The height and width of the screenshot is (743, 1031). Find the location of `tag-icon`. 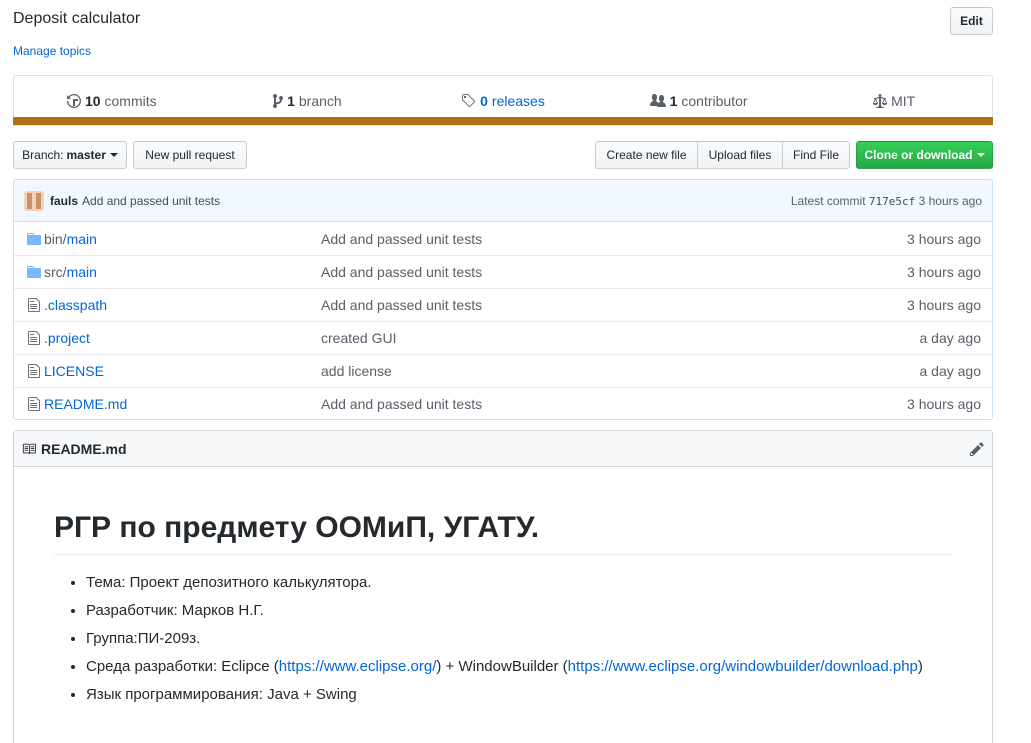

tag-icon is located at coordinates (469, 100).